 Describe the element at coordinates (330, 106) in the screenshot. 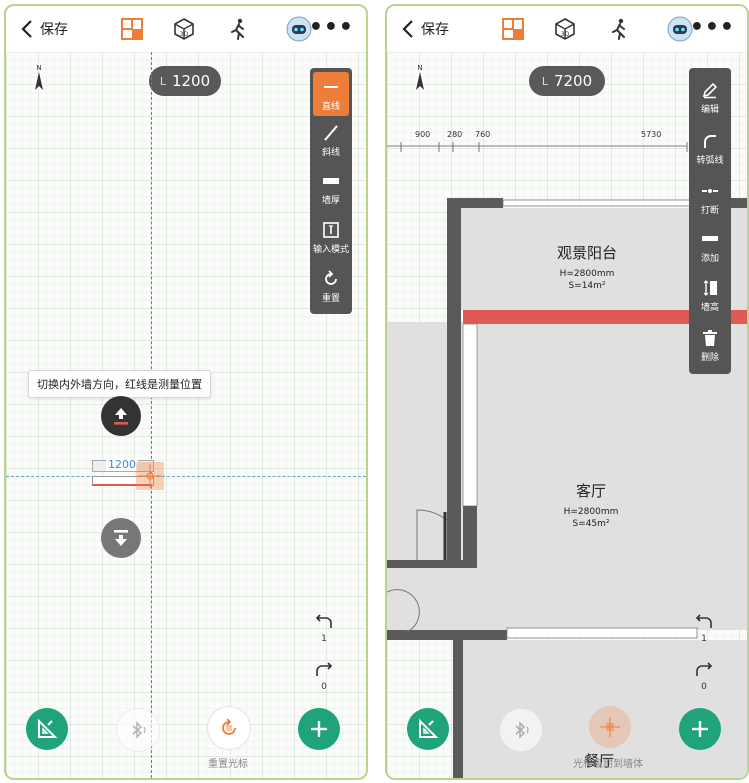

I see `tool-label: 直线` at that location.